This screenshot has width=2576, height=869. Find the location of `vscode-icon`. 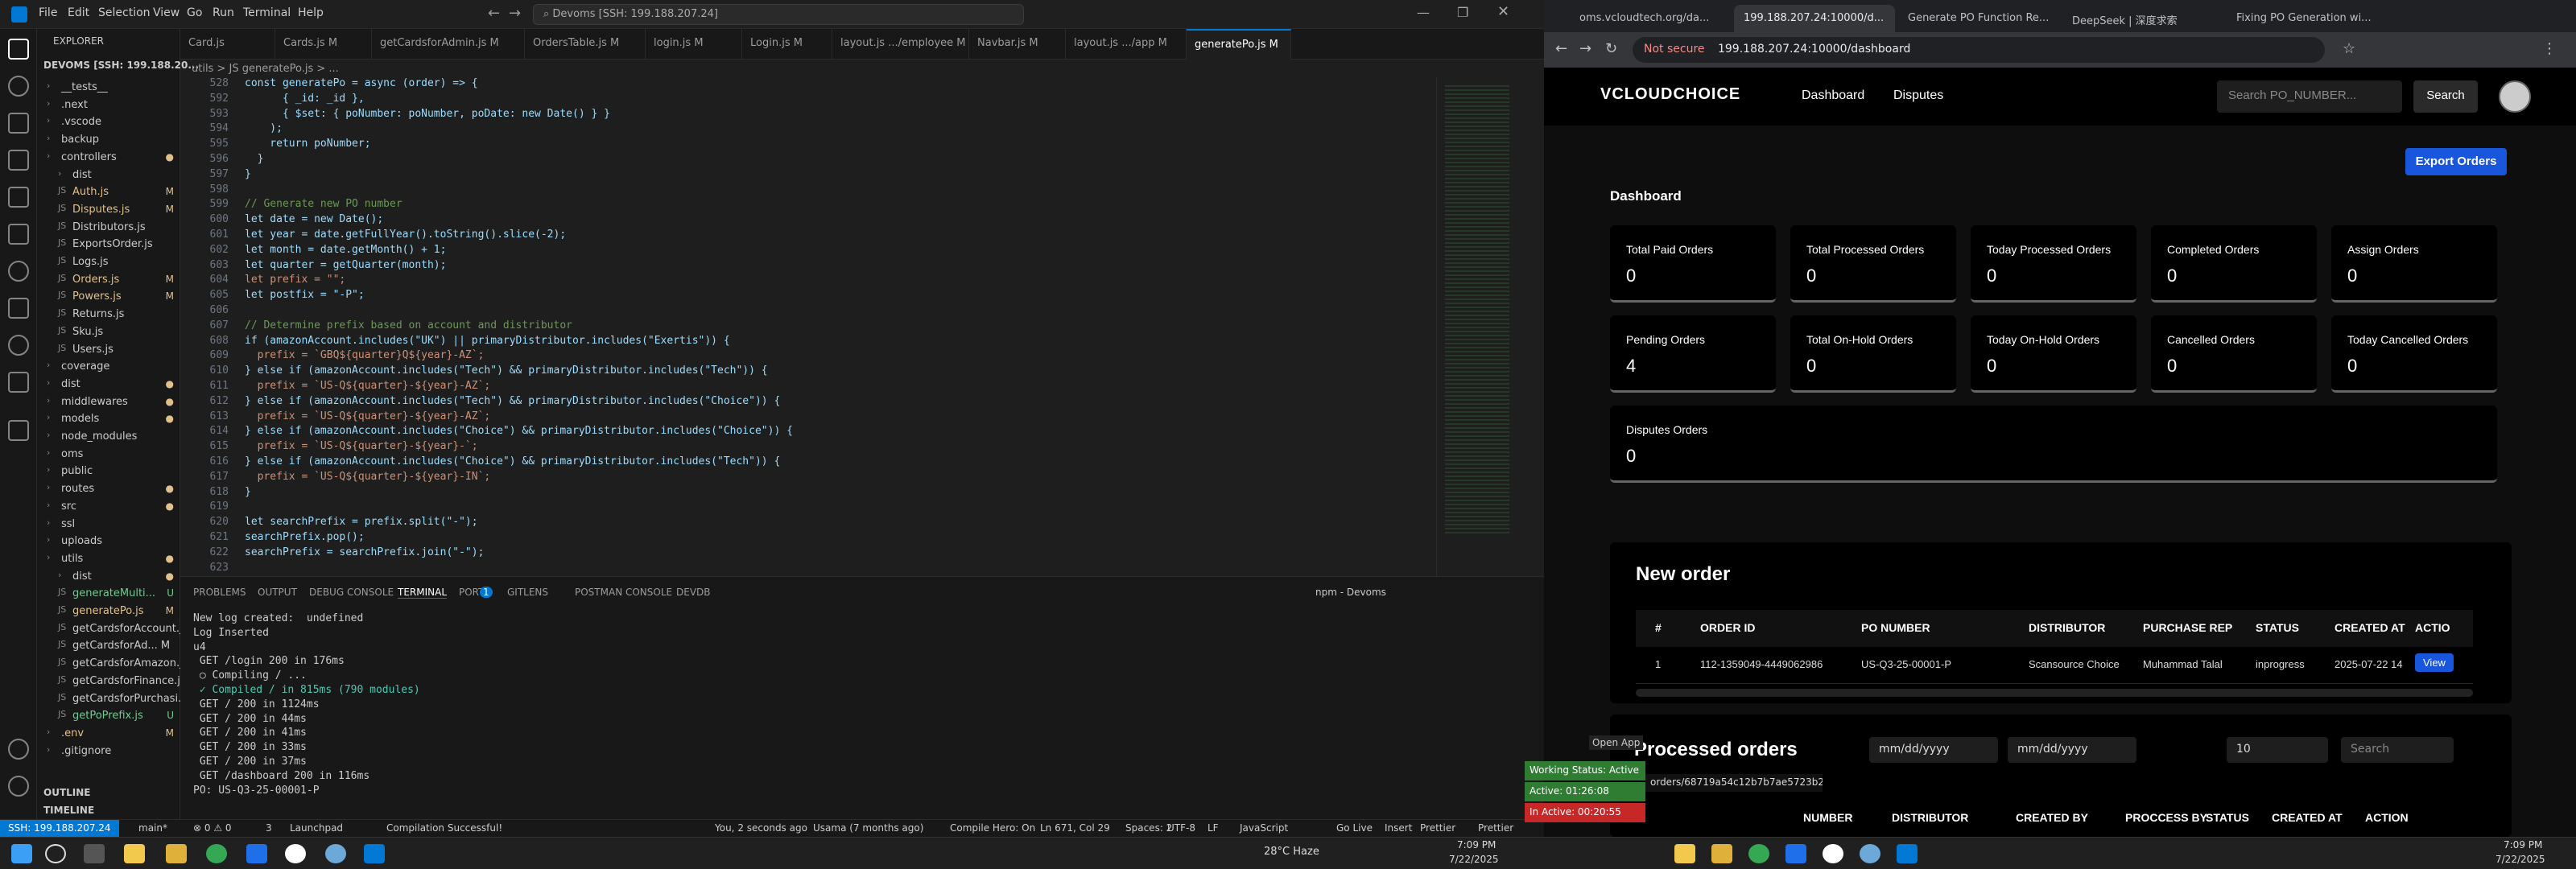

vscode-icon is located at coordinates (374, 853).